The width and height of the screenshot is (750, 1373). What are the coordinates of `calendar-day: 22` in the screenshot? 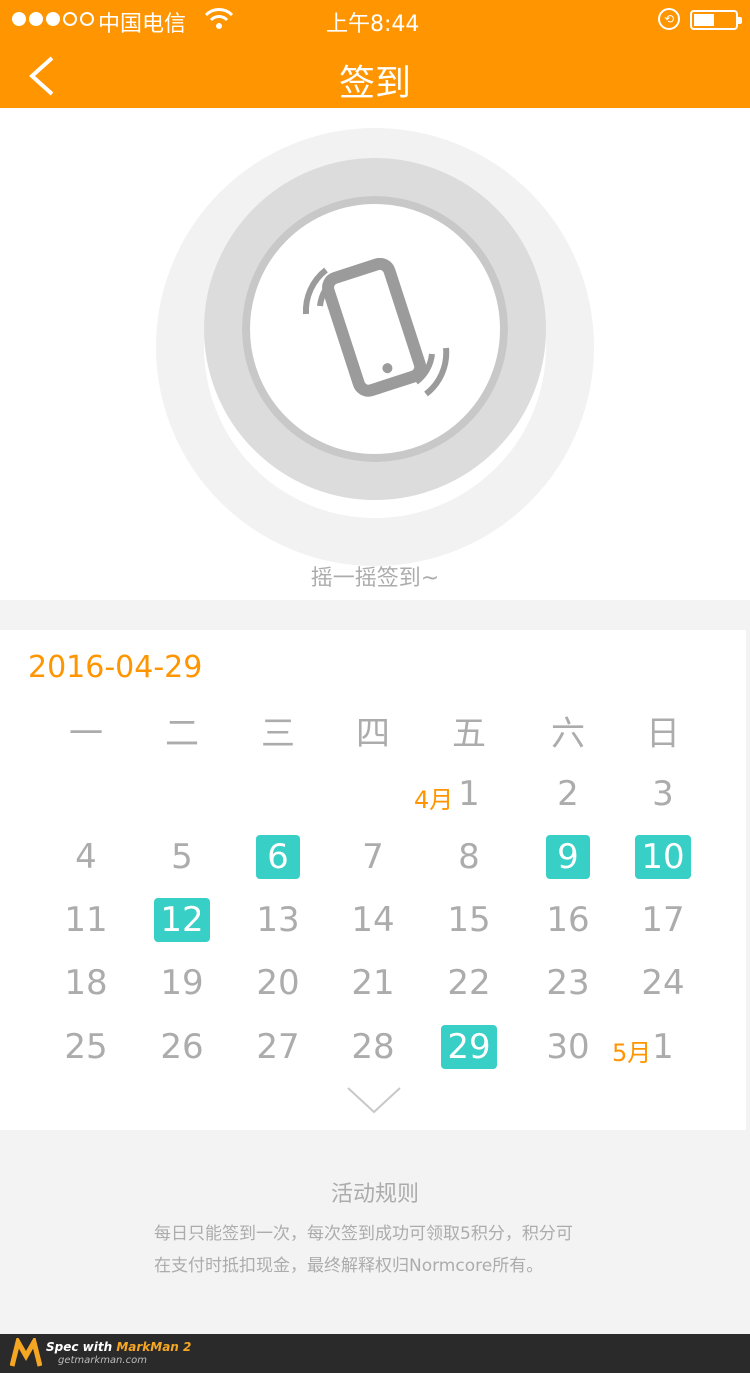 It's located at (469, 983).